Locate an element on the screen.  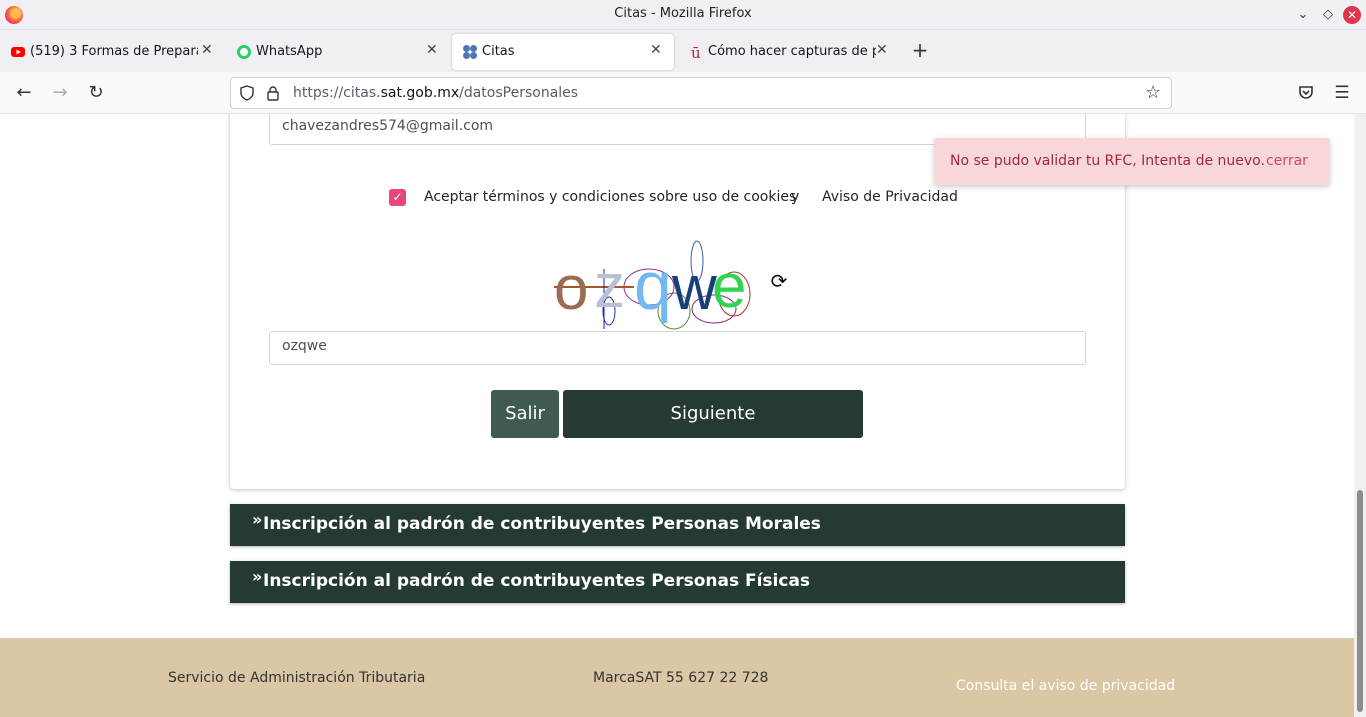
salir-button: Salir is located at coordinates (525, 414).